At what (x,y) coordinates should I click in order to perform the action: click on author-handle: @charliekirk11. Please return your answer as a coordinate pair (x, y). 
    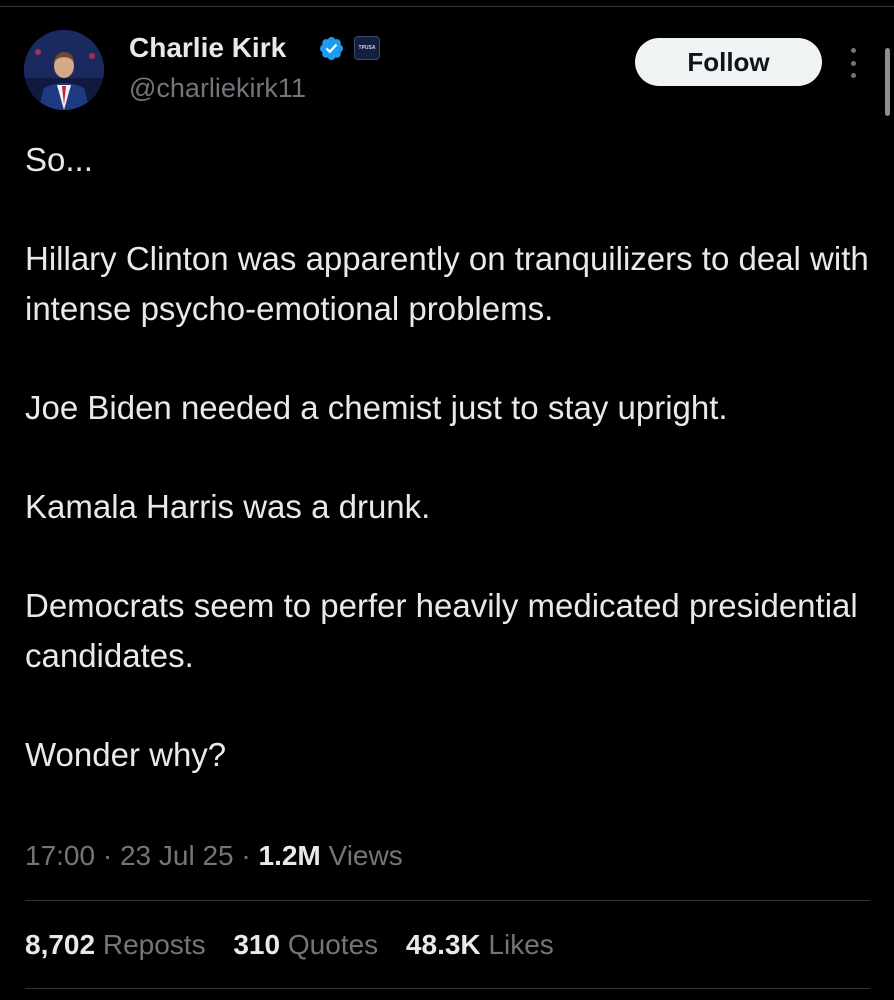
    Looking at the image, I should click on (217, 88).